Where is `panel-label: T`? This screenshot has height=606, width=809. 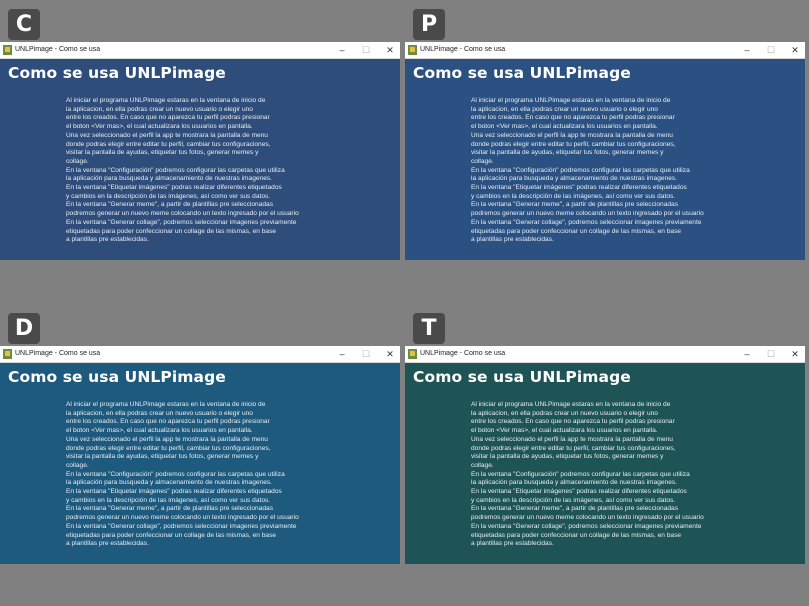
panel-label: T is located at coordinates (429, 328).